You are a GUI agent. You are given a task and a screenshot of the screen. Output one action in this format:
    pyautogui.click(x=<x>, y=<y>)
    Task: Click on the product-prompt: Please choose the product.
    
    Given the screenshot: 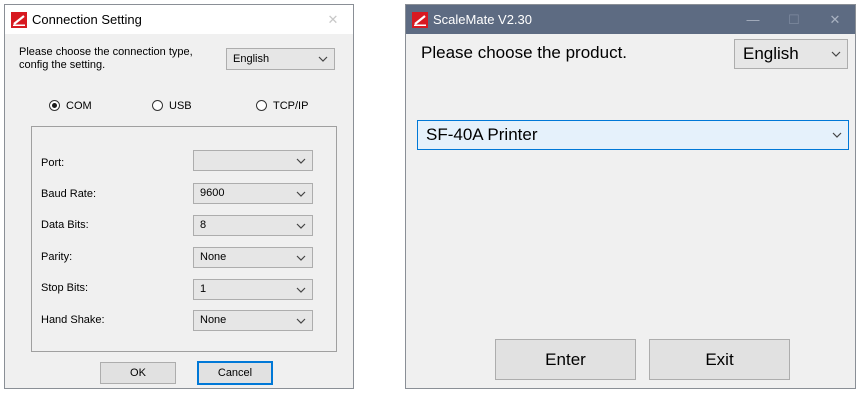 What is the action you would take?
    pyautogui.click(x=524, y=52)
    